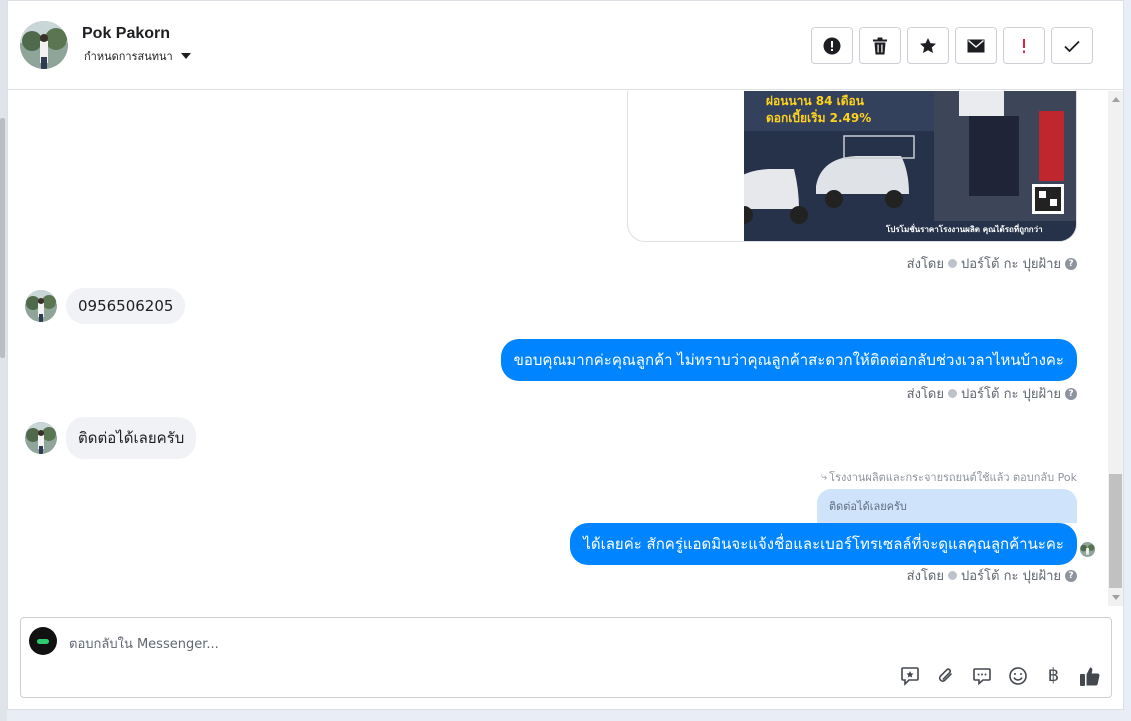  I want to click on quick-reply-button, so click(981, 675).